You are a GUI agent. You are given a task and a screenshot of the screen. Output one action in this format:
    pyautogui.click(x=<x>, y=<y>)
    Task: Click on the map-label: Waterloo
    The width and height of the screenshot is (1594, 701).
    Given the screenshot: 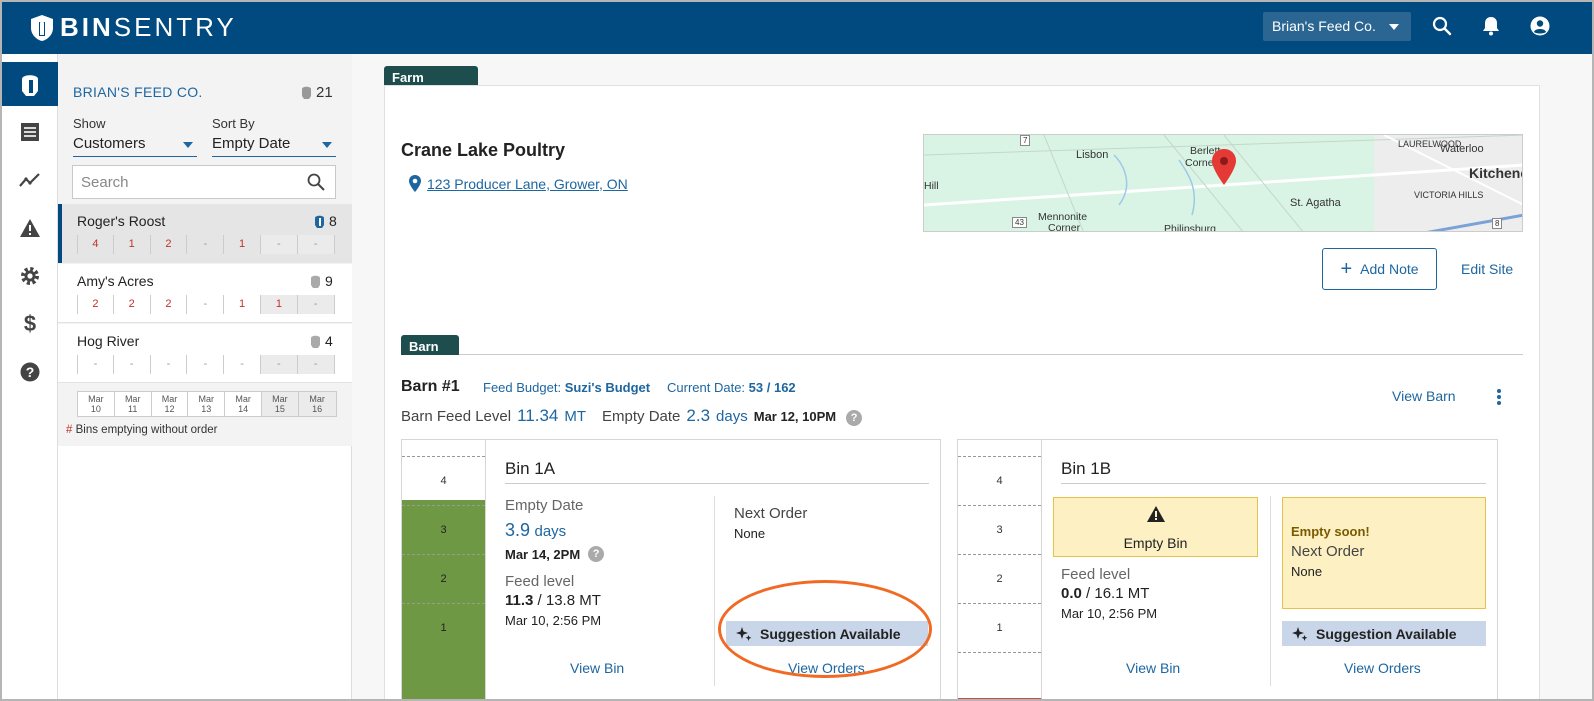 What is the action you would take?
    pyautogui.click(x=1462, y=149)
    